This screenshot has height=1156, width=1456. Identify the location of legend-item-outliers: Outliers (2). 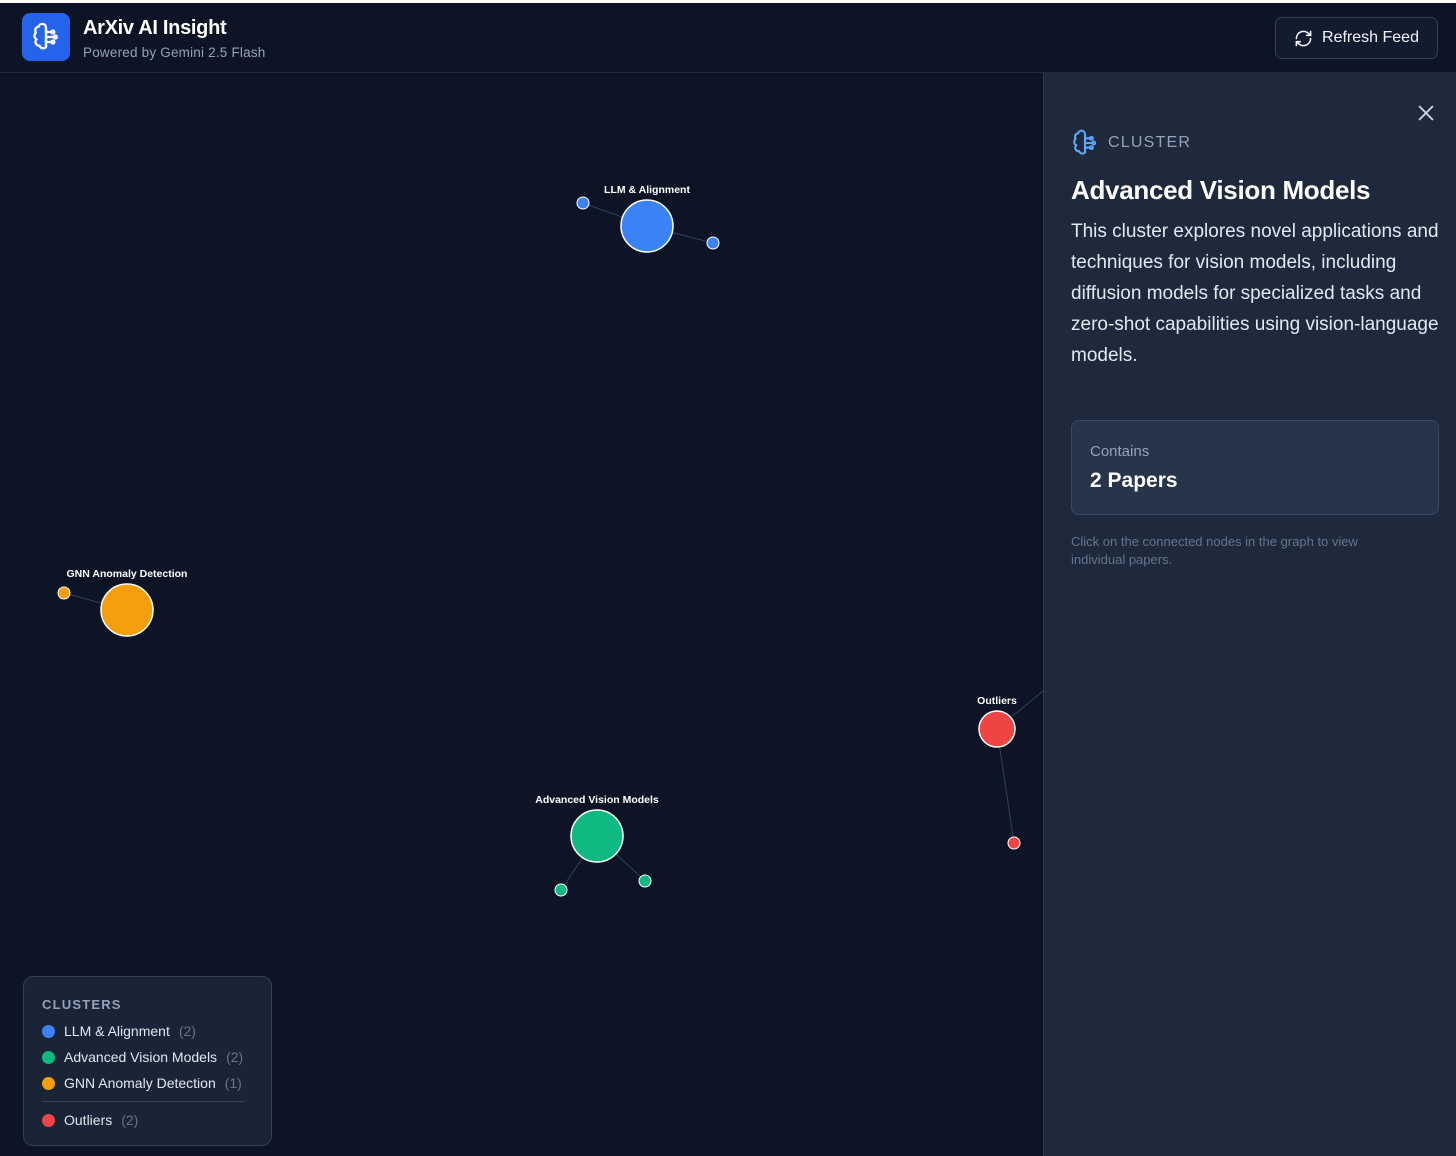
(90, 1120).